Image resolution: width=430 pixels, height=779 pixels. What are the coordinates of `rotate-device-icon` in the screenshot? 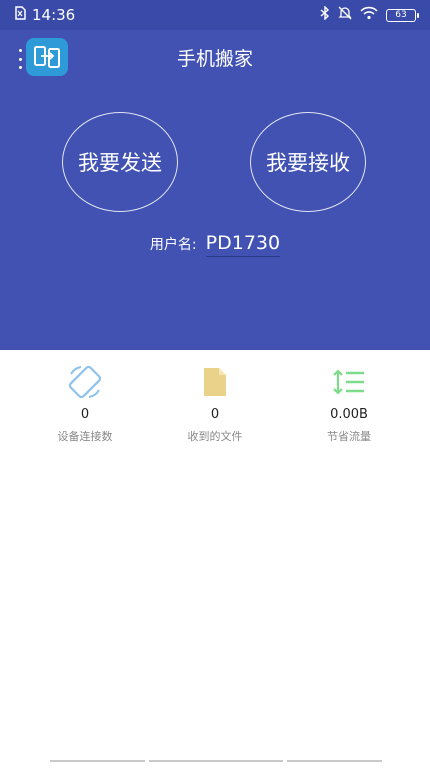 It's located at (85, 382).